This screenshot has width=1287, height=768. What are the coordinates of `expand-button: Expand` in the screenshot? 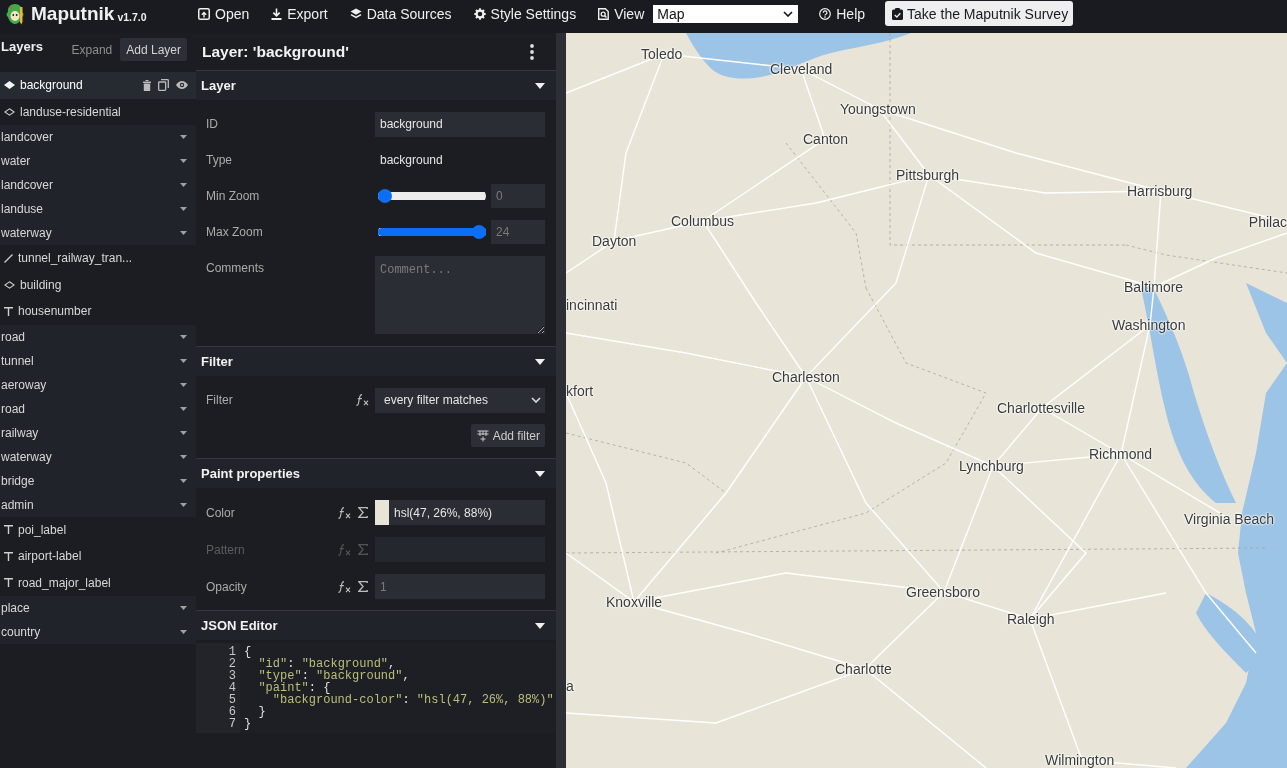 It's located at (92, 49).